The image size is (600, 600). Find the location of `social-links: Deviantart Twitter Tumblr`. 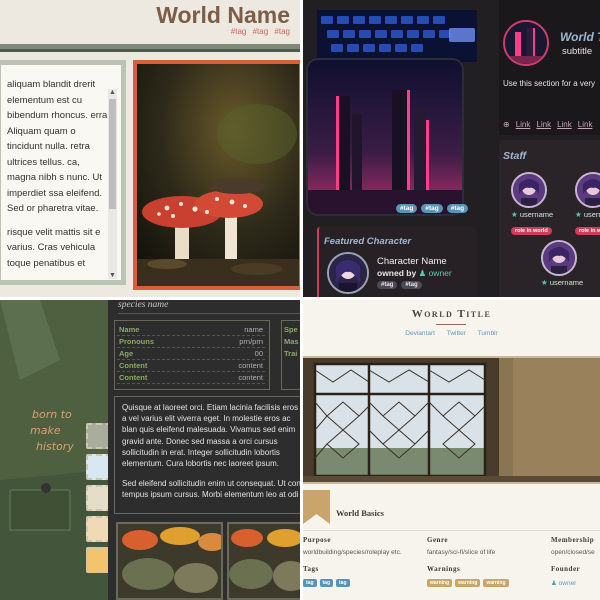

social-links: Deviantart Twitter Tumblr is located at coordinates (451, 333).